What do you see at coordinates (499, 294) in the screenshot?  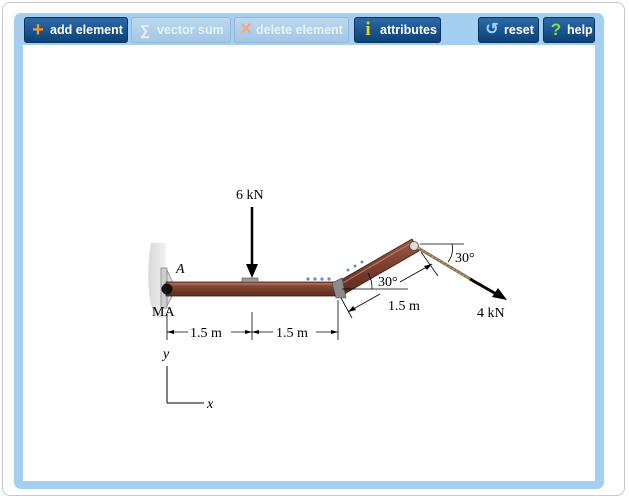 I see `force-arrowhead-4kn` at bounding box center [499, 294].